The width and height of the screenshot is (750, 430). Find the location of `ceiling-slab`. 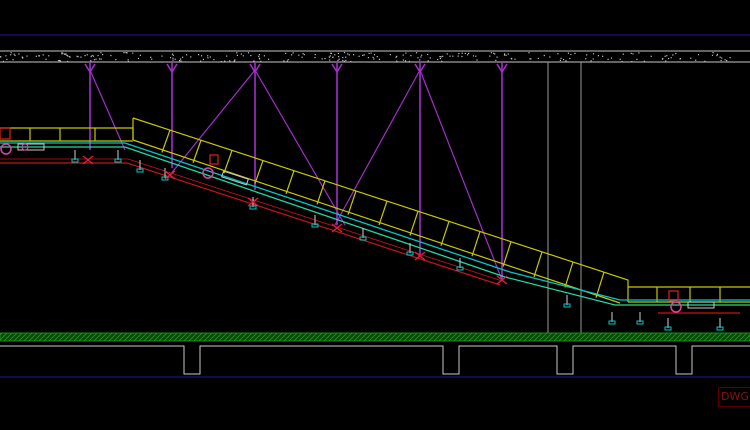

ceiling-slab is located at coordinates (375, 56).